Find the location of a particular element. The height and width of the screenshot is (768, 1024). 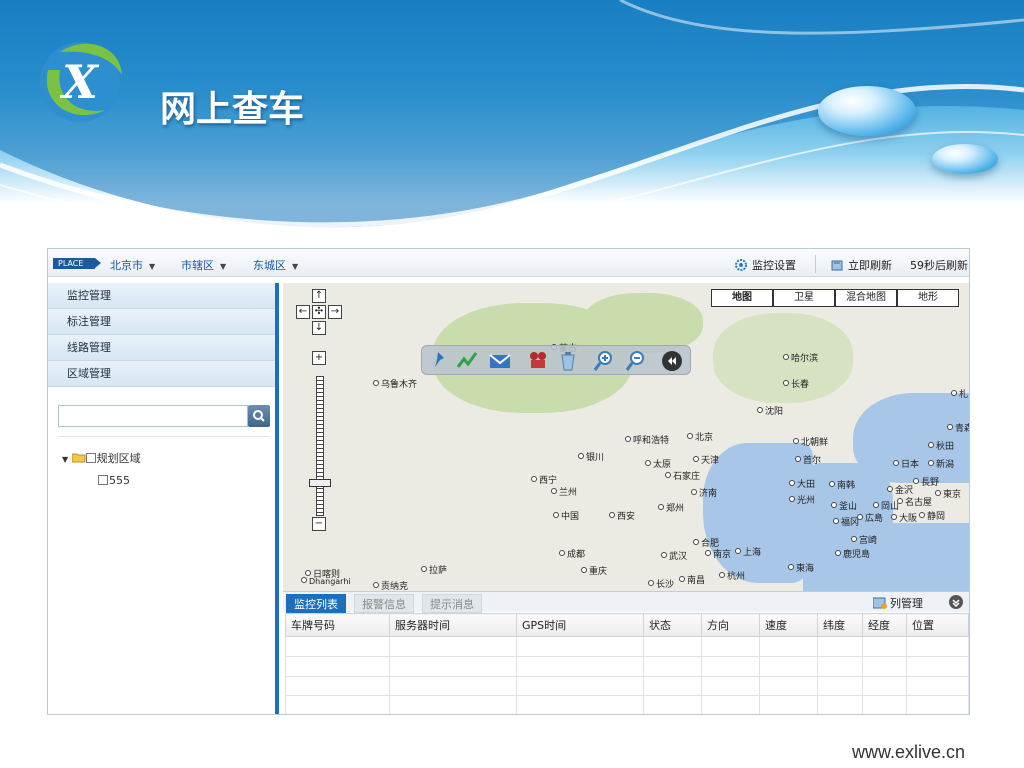

zoom-in-icon is located at coordinates (604, 361).